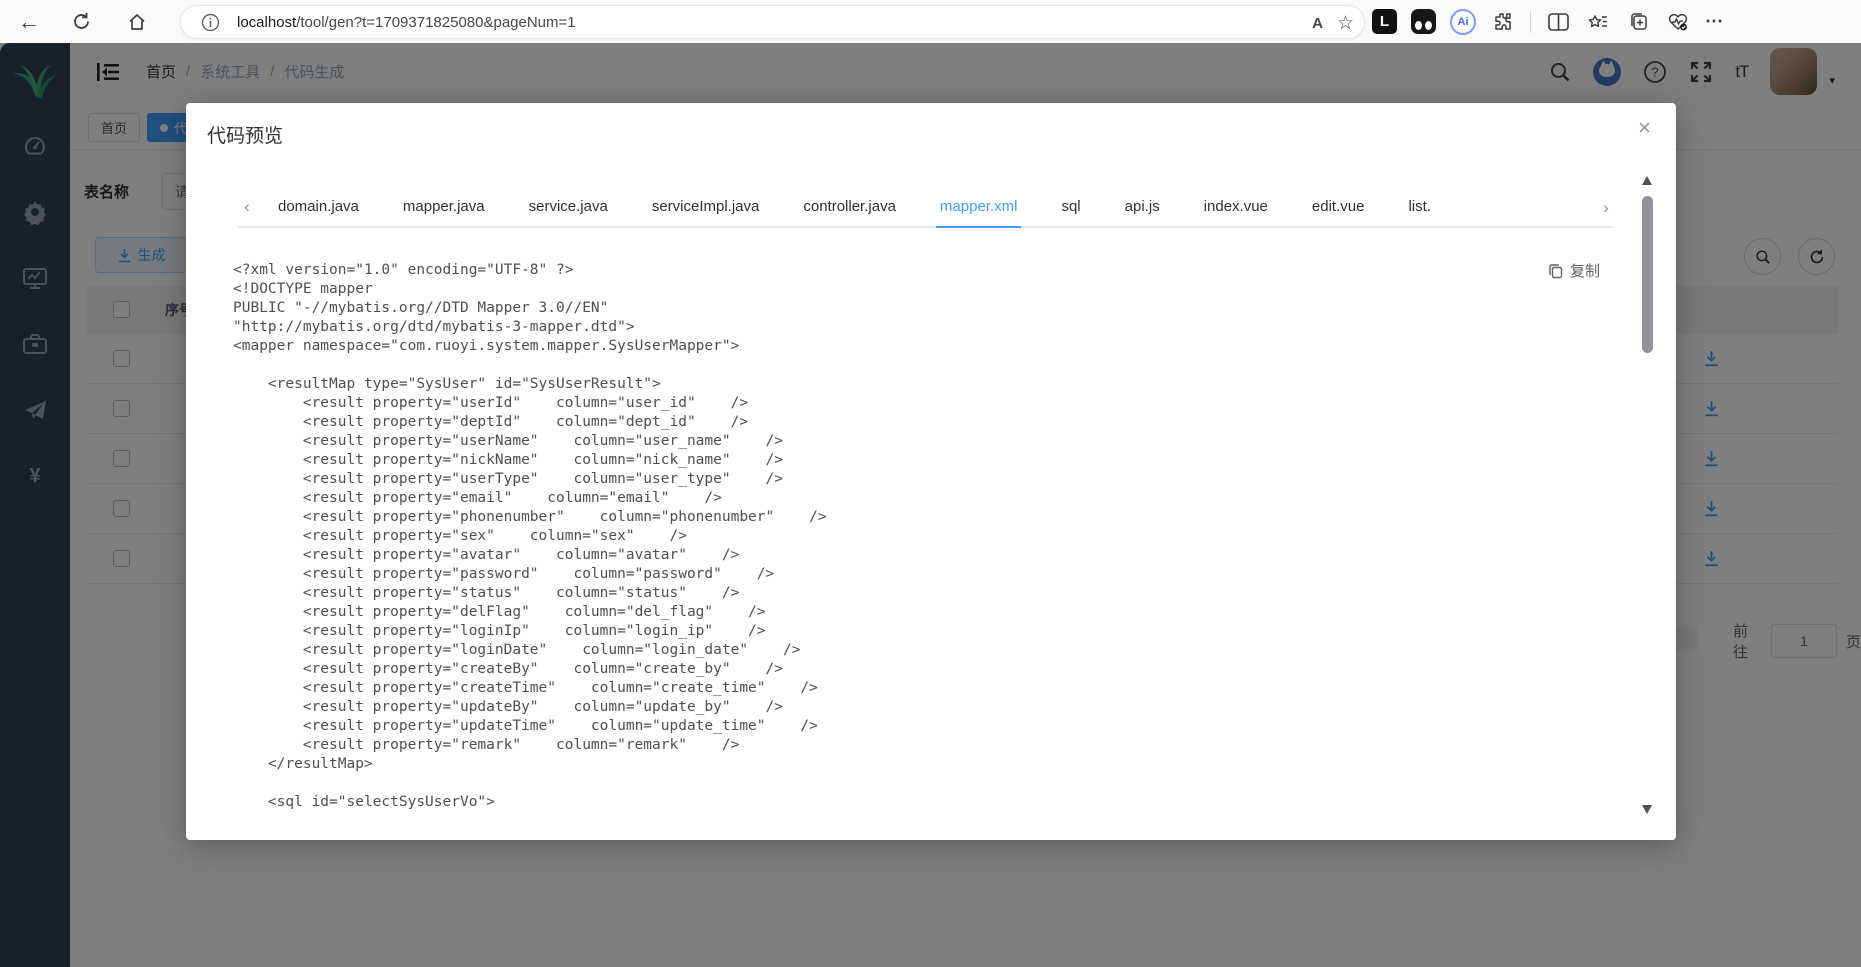 The width and height of the screenshot is (1861, 967). I want to click on scroll-up-icon, so click(1647, 180).